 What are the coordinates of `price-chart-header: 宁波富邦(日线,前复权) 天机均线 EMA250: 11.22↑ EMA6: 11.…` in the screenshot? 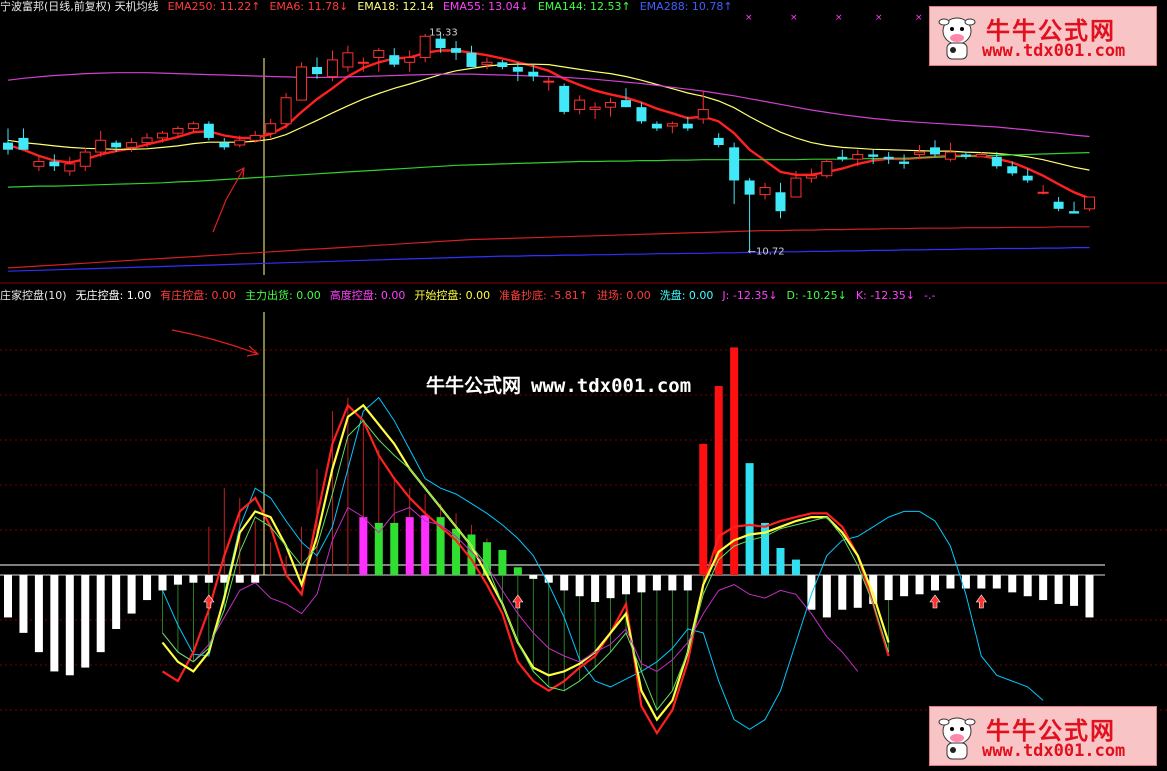 It's located at (371, 7).